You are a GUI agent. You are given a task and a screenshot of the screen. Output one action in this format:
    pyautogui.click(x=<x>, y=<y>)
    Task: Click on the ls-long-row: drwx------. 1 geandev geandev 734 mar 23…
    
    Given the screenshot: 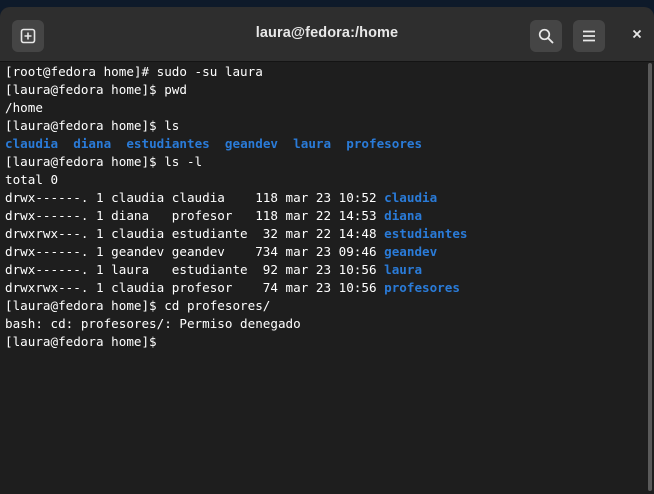 What is the action you would take?
    pyautogui.click(x=324, y=252)
    